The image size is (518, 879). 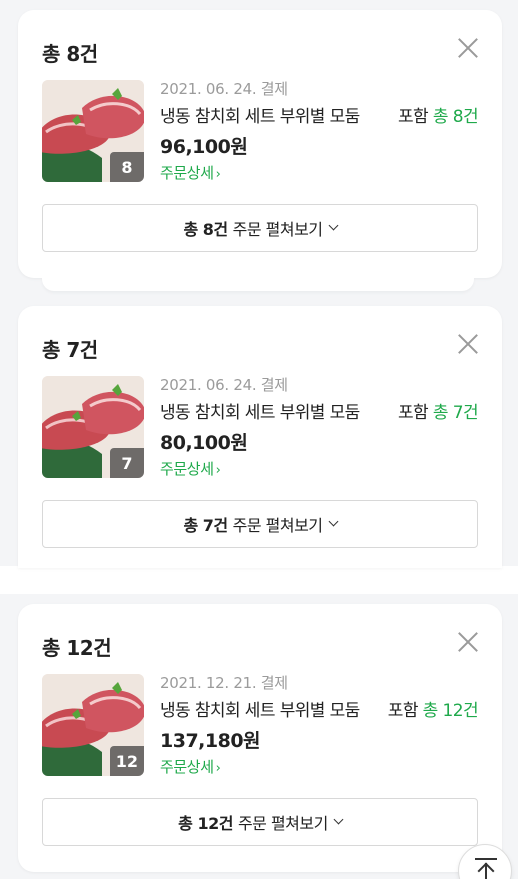 I want to click on expand-orders-button: 총 12건 주문 펼쳐보기, so click(x=260, y=822).